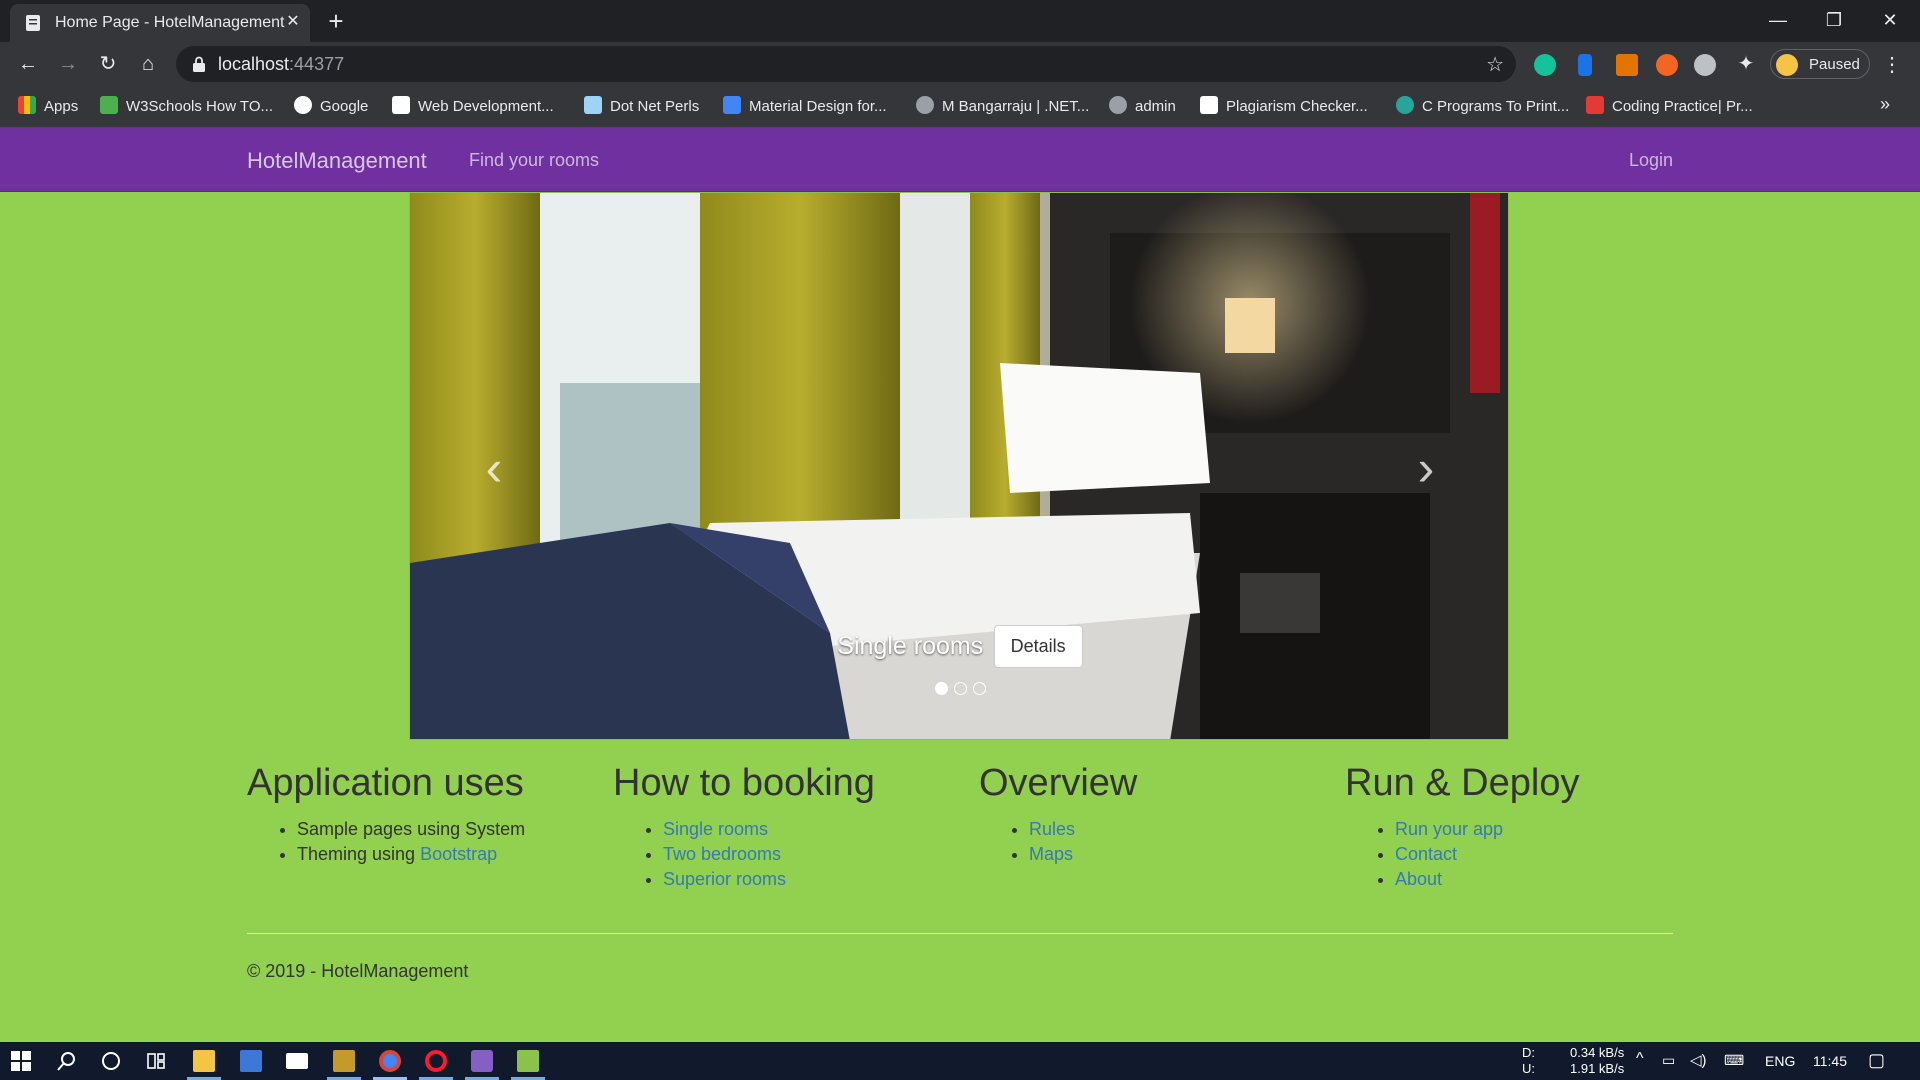  I want to click on tab-close-icon: ✕, so click(293, 22).